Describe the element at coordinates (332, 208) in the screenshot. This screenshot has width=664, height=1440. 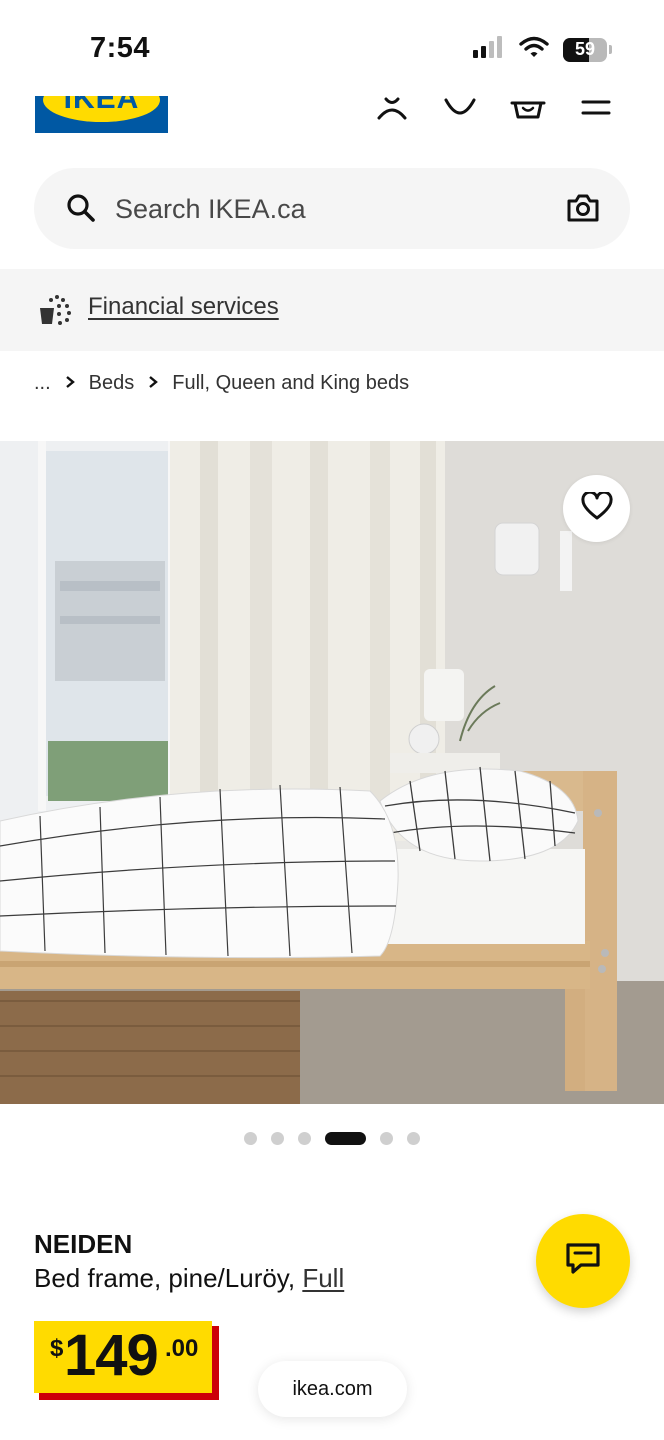
I see `search-input: Search IKEA.ca` at that location.